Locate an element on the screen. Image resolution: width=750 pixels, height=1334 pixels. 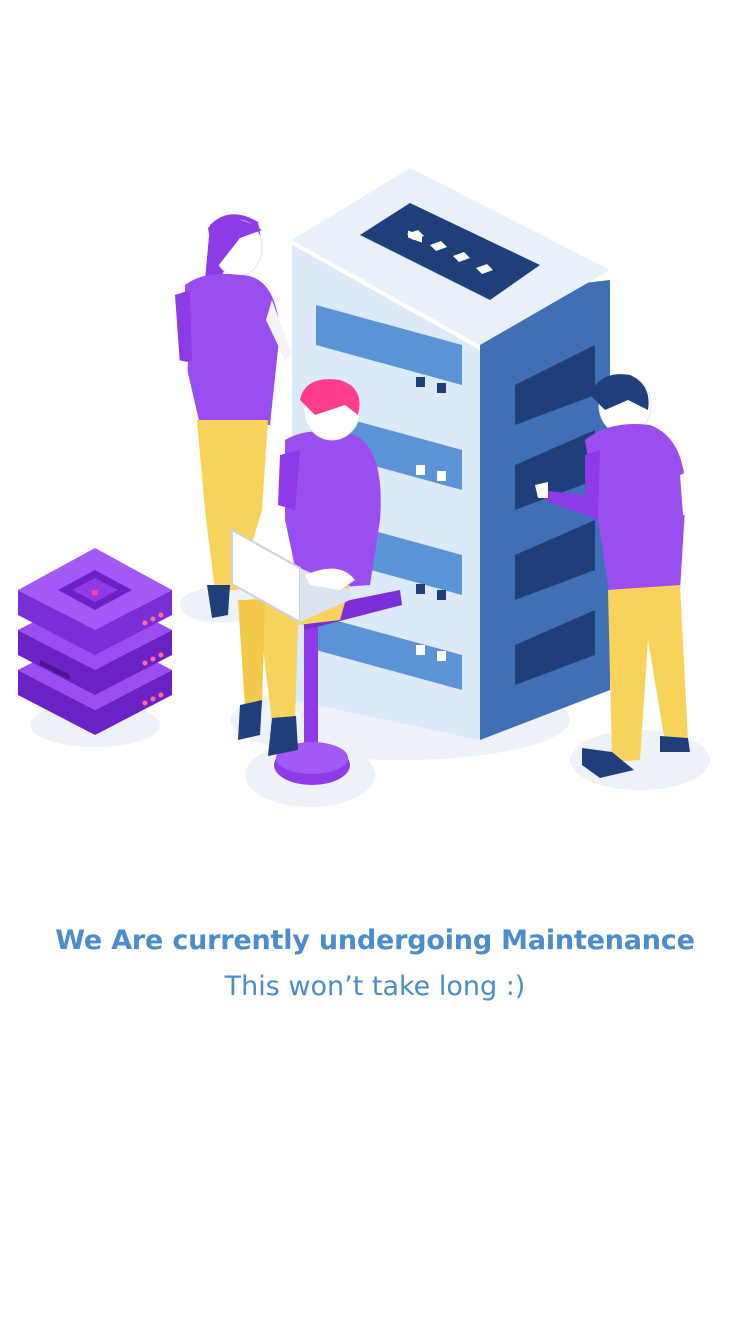
maintenance-headline: We Are currently undergoing Maintenance is located at coordinates (375, 940).